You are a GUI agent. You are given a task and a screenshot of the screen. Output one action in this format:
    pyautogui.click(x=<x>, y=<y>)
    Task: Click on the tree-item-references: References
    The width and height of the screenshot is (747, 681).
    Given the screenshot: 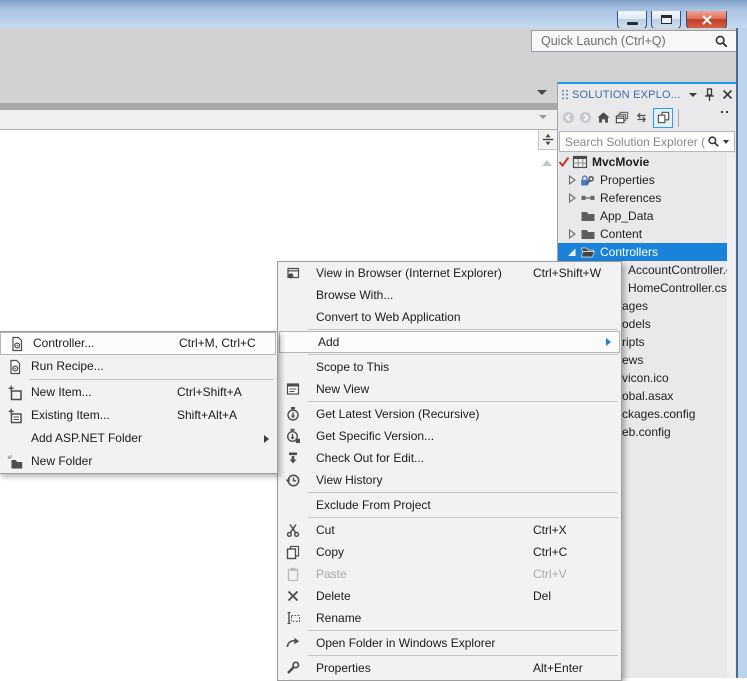 What is the action you would take?
    pyautogui.click(x=642, y=198)
    